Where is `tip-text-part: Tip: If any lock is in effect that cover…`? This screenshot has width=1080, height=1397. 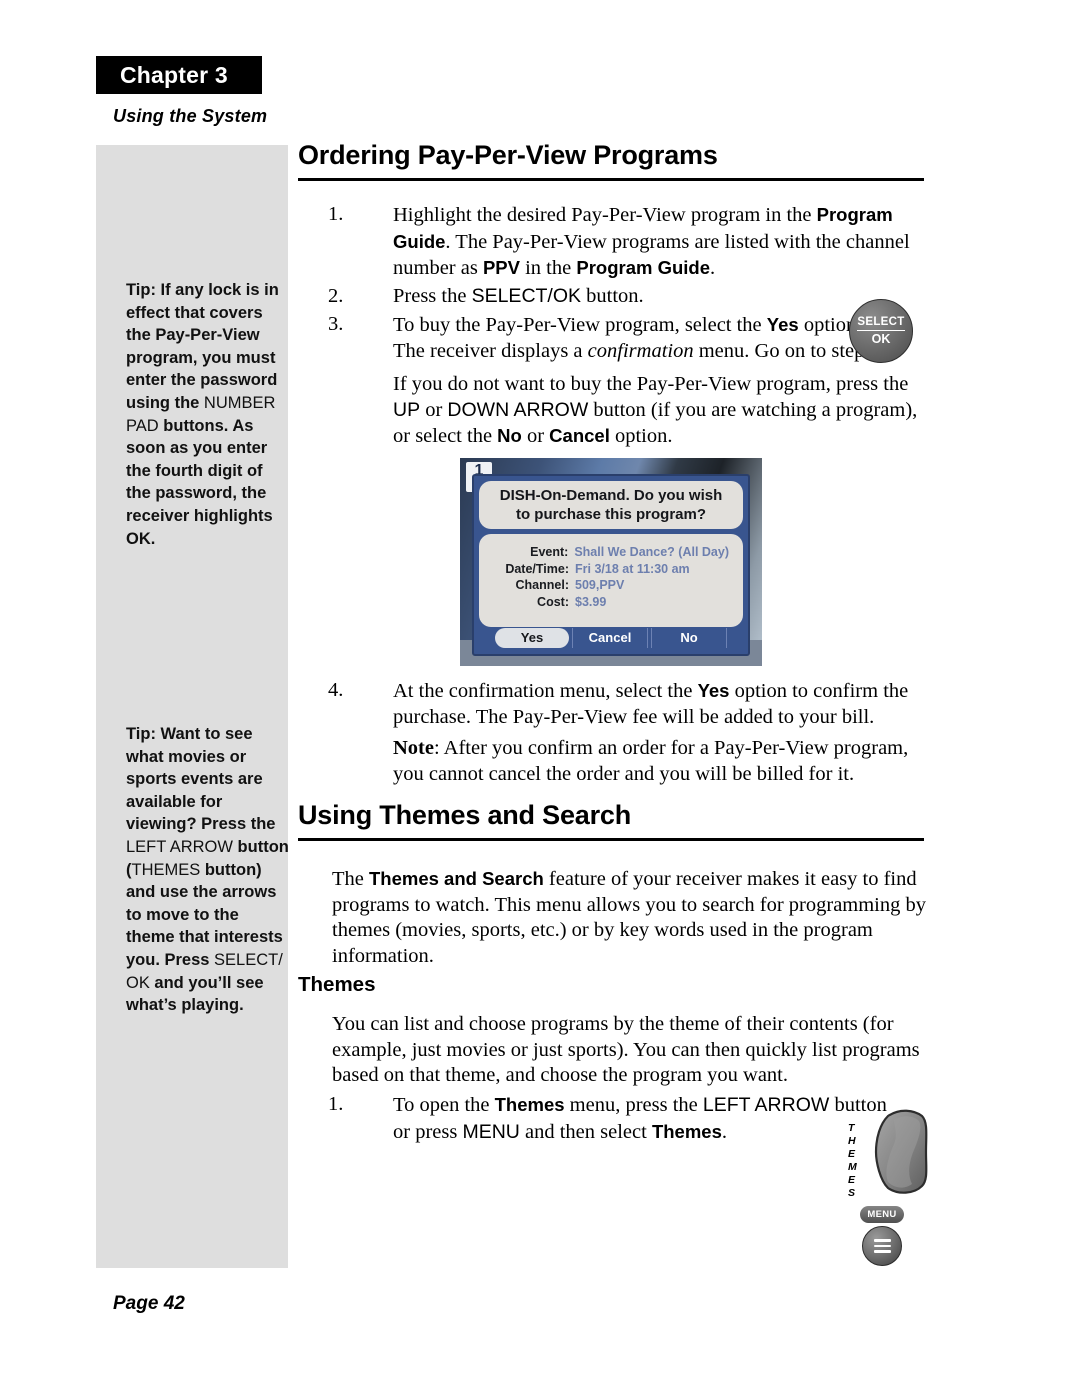 tip-text-part: Tip: If any lock is in effect that cover… is located at coordinates (202, 346).